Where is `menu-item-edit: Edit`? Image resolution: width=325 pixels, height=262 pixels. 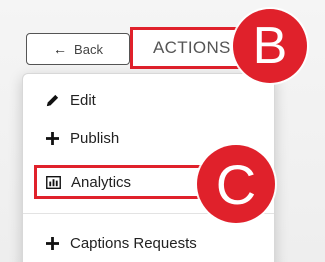
menu-item-edit: Edit is located at coordinates (148, 100).